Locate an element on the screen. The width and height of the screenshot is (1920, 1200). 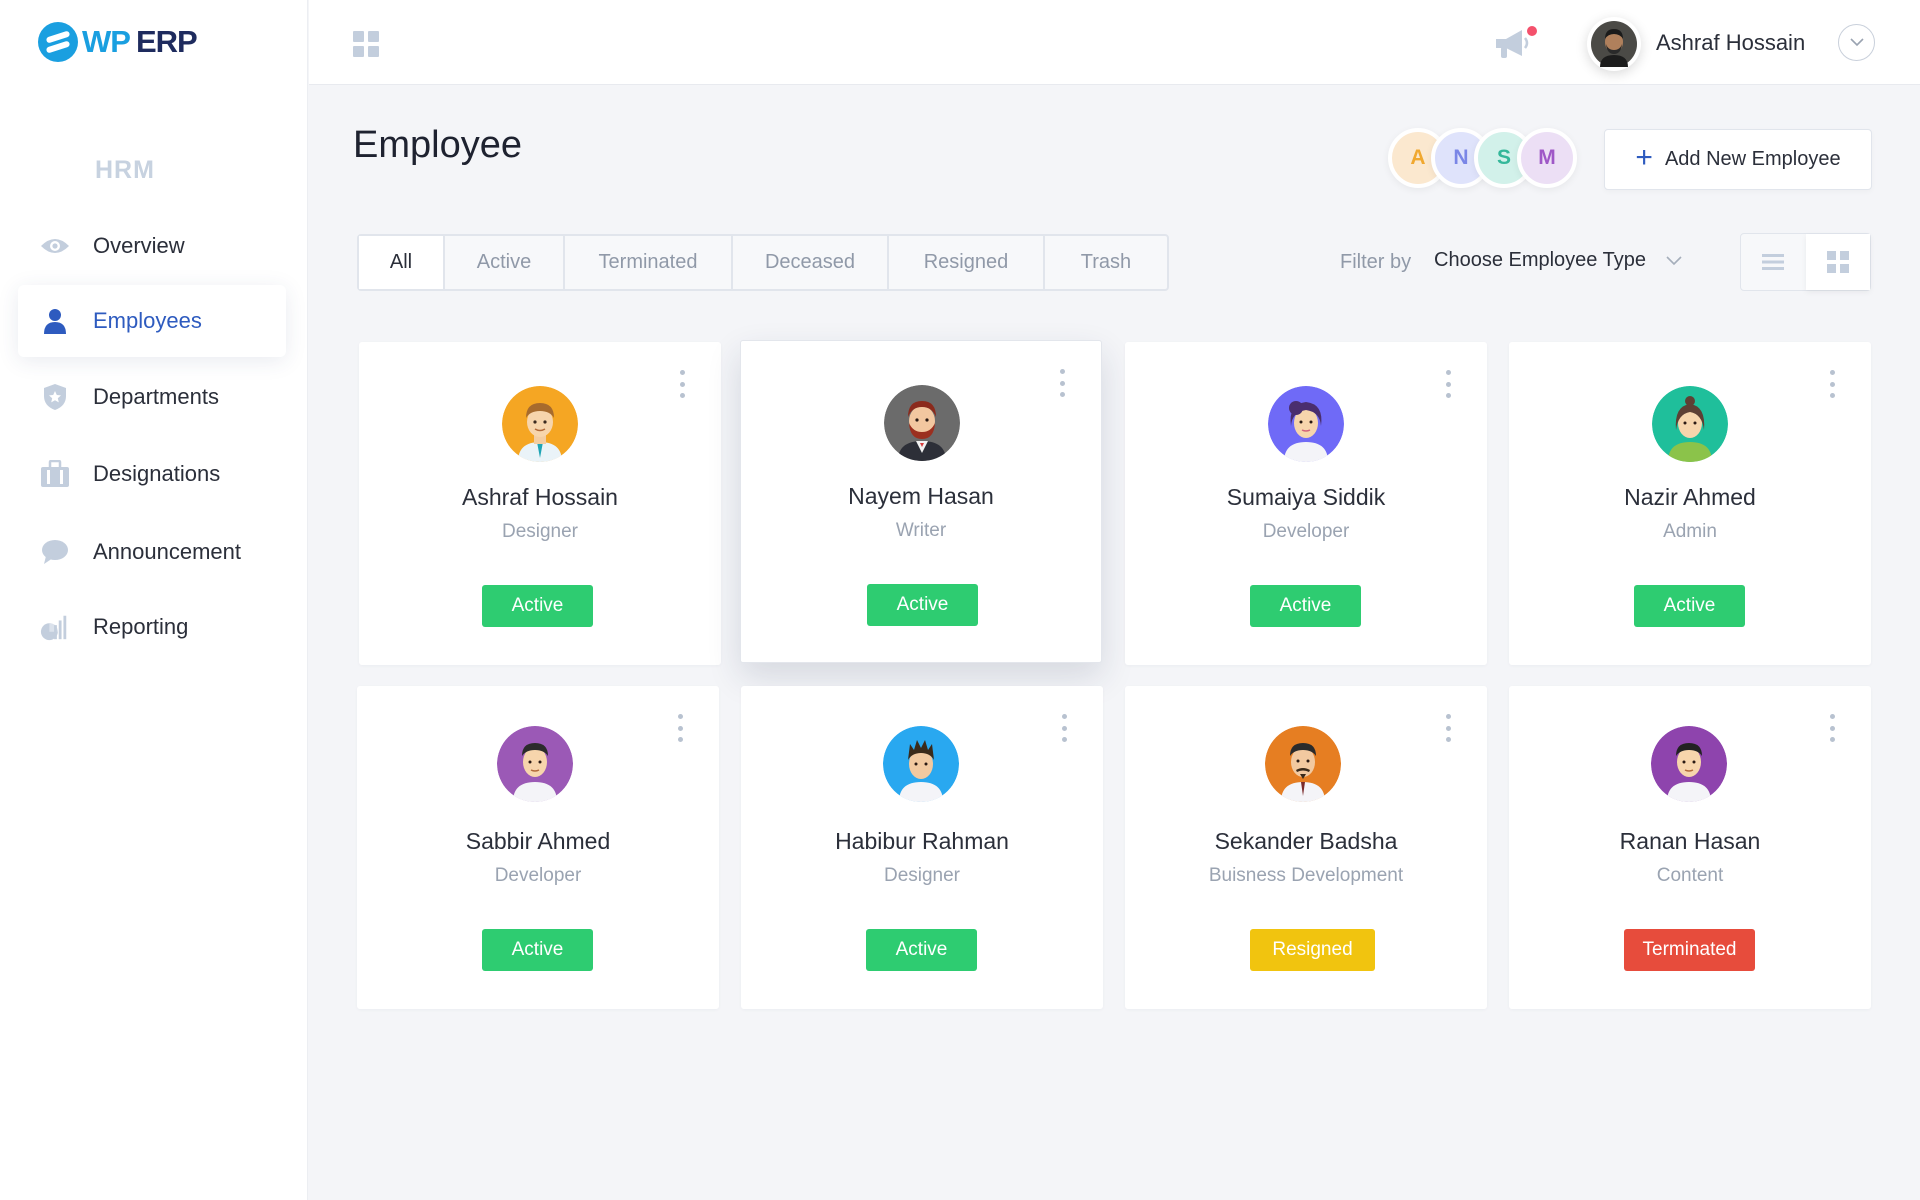
employee-role: Admin is located at coordinates (1690, 531).